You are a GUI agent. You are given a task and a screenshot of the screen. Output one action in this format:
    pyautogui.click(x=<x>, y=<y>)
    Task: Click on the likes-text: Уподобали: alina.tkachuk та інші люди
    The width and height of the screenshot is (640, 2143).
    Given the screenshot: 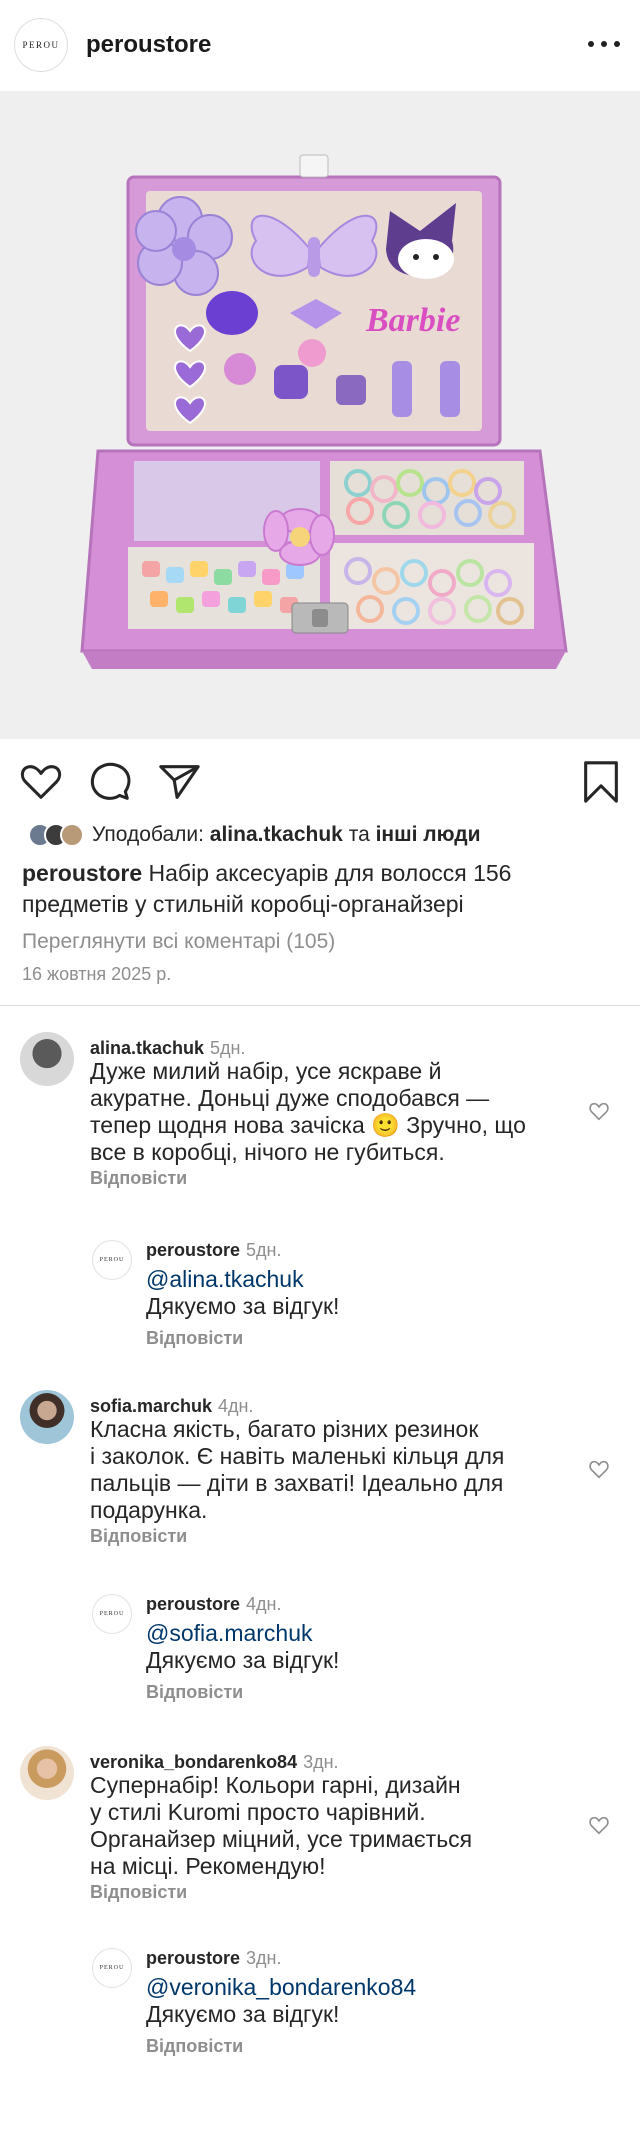 What is the action you would take?
    pyautogui.click(x=286, y=835)
    